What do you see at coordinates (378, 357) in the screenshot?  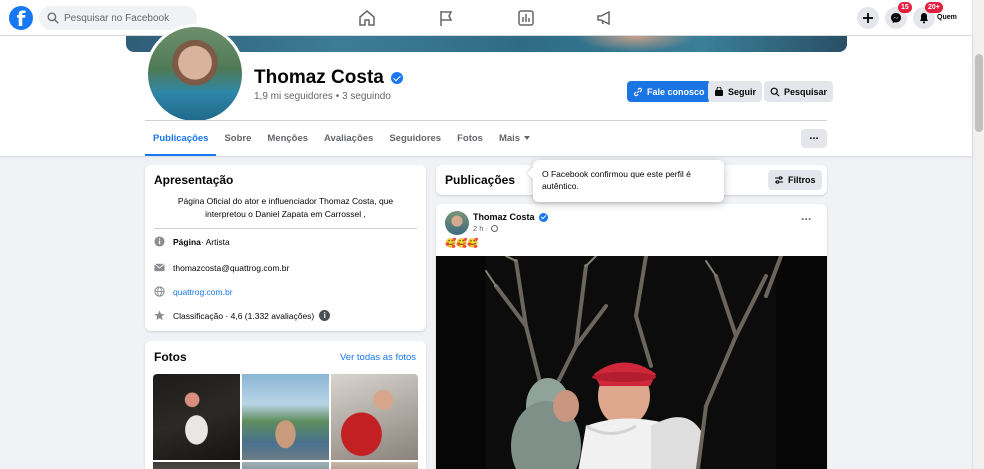 I see `see-all-photos-link: Ver todas as fotos` at bounding box center [378, 357].